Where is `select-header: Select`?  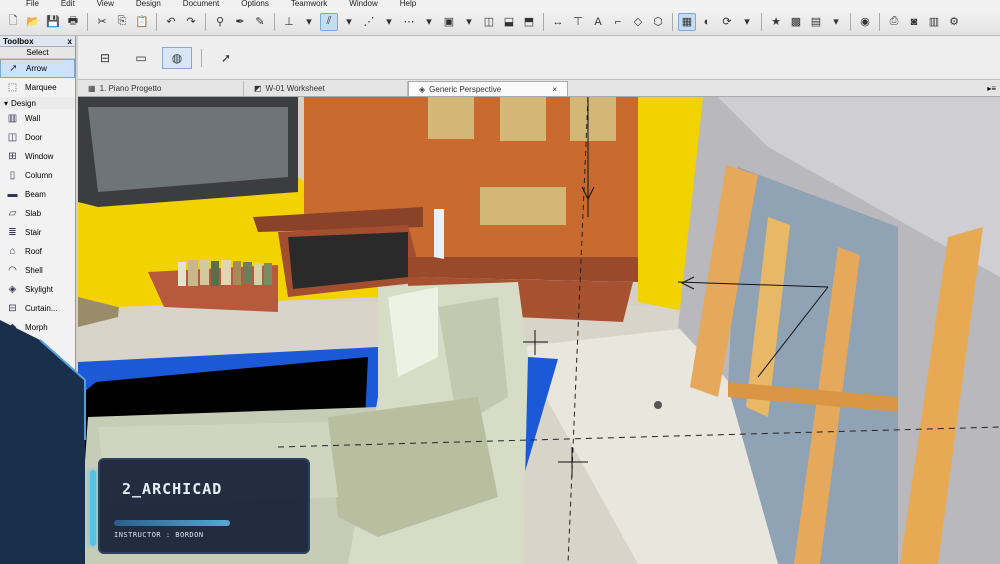
select-header: Select is located at coordinates (37, 53).